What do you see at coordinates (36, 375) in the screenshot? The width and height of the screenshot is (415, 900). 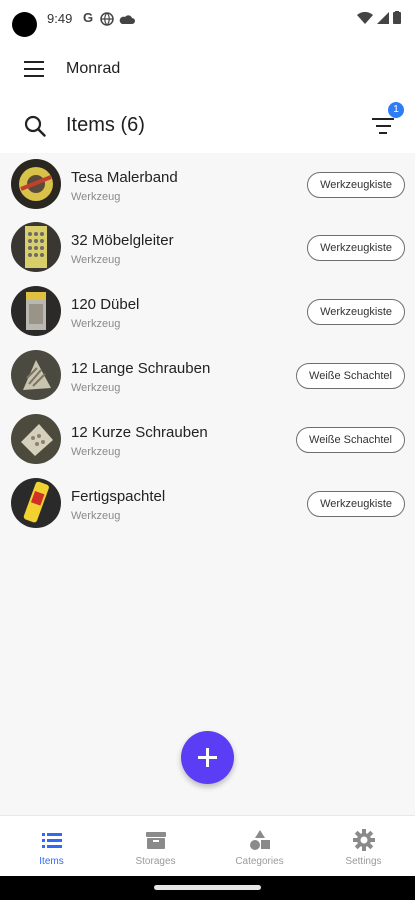 I see `long-screws-thumbnail` at bounding box center [36, 375].